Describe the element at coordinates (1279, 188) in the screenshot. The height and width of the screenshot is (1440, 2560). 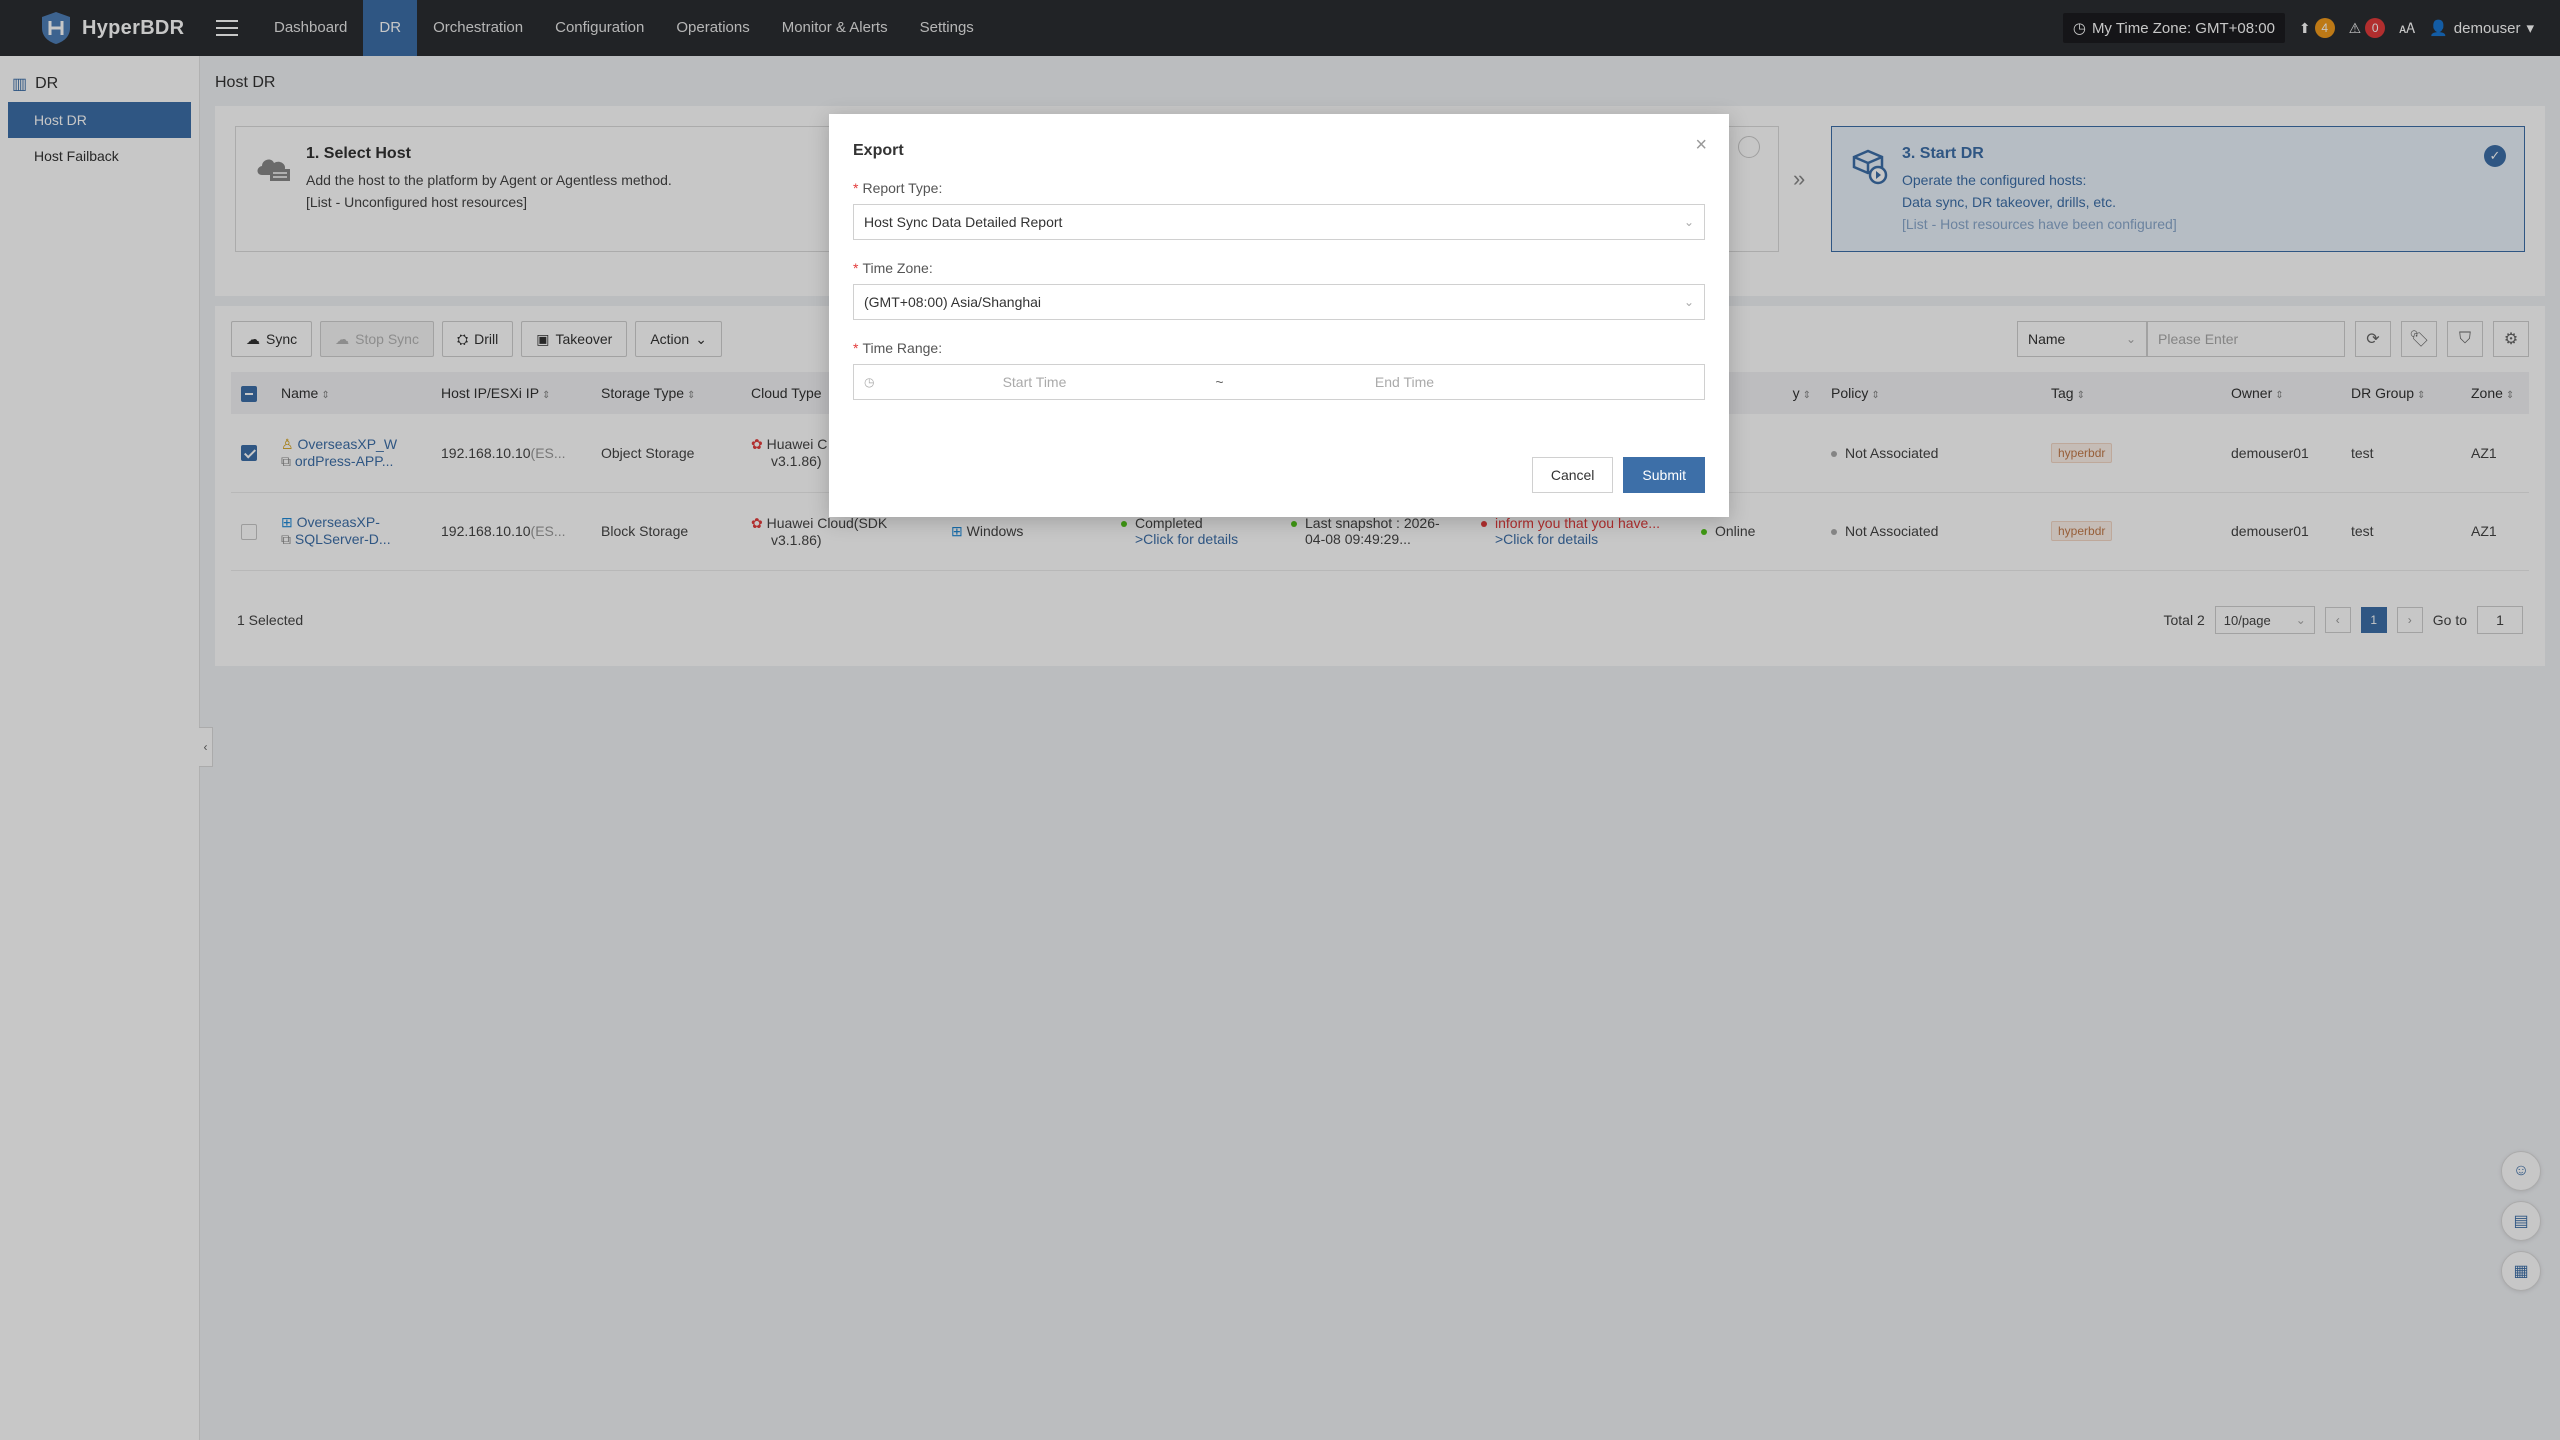
I see `report-type-label: * Report Type:` at that location.